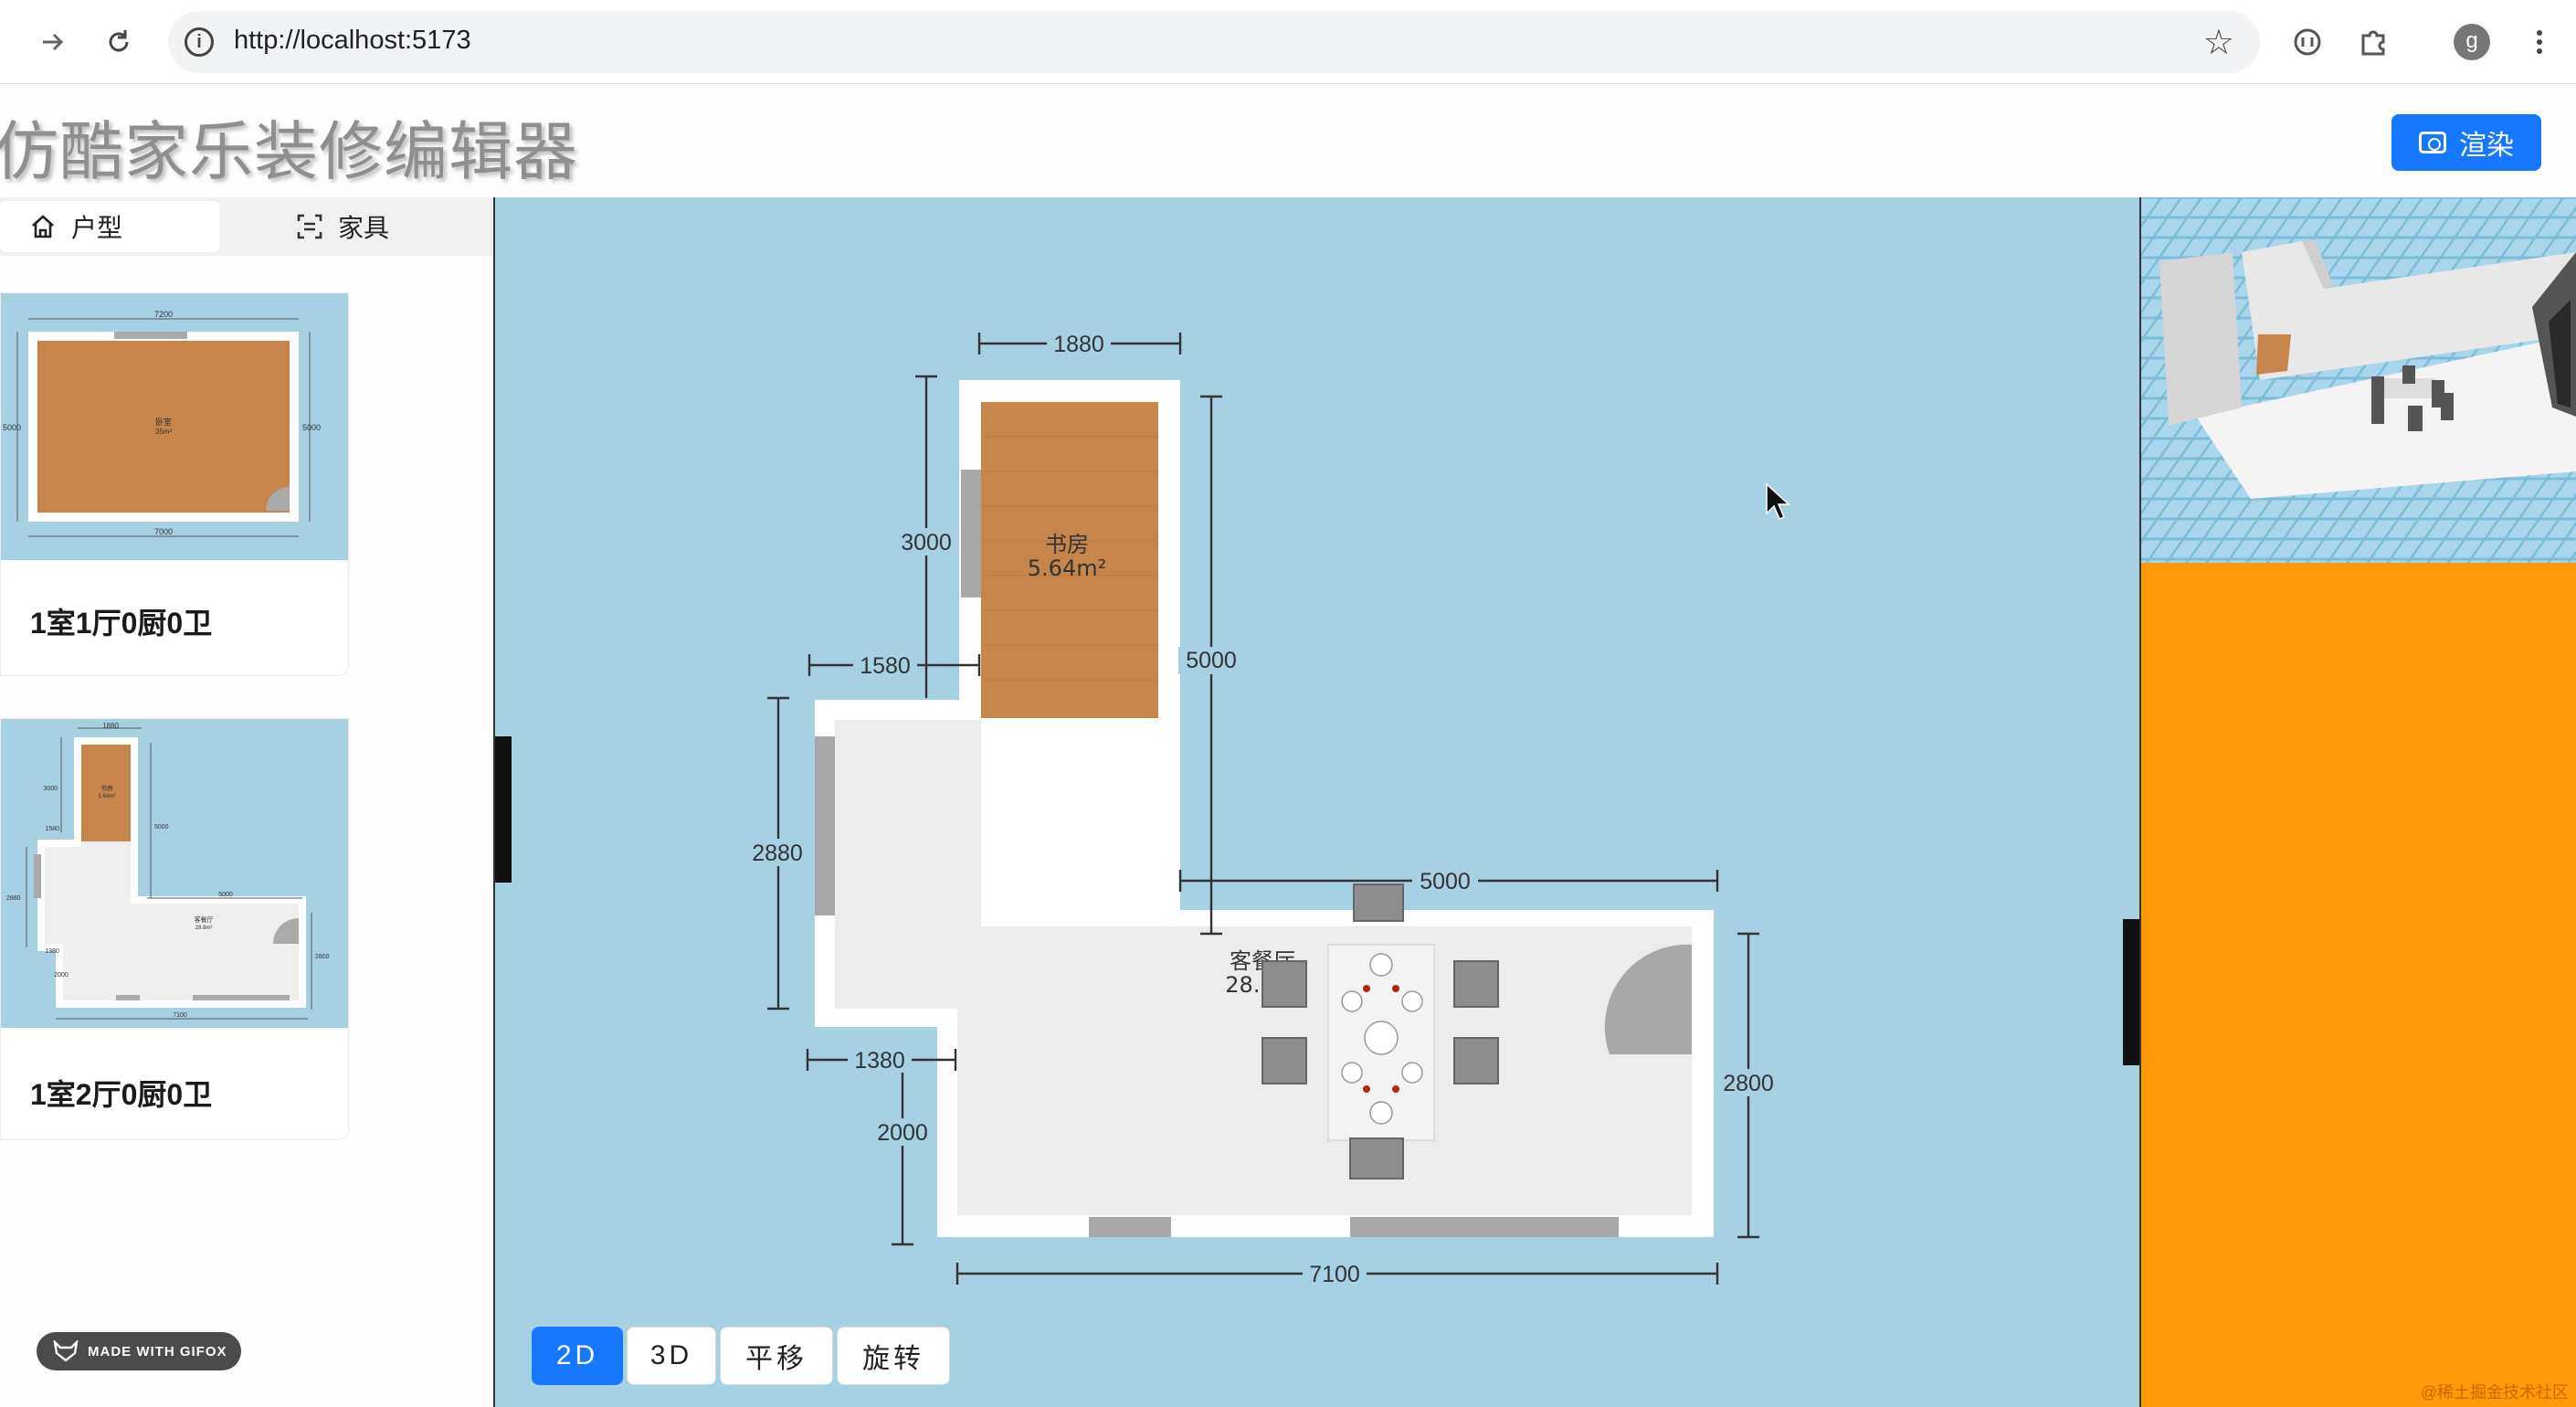 This screenshot has width=2576, height=1407. I want to click on thumb1-dim-right: 5000, so click(311, 427).